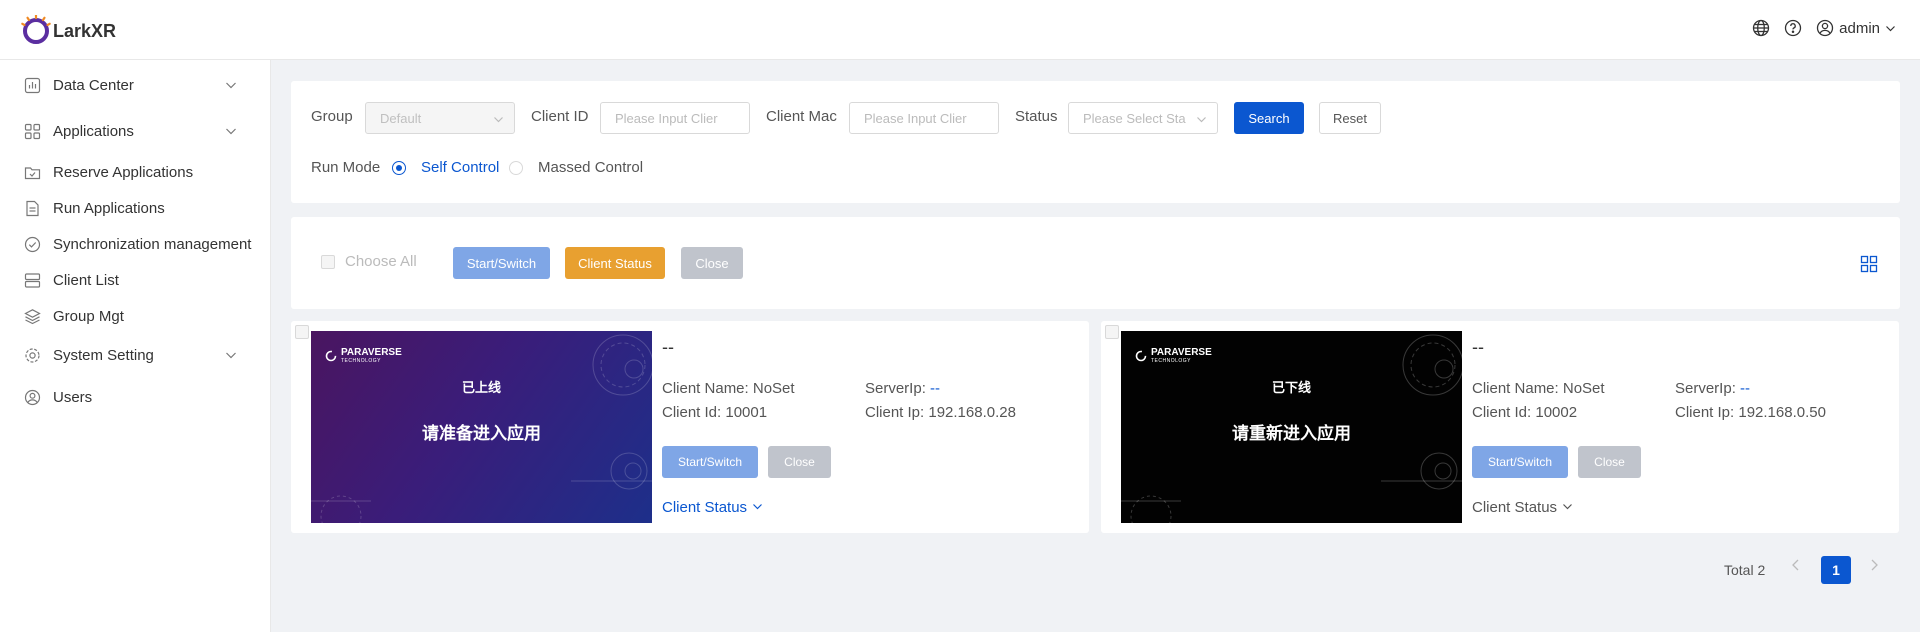 This screenshot has height=632, width=1920. Describe the element at coordinates (560, 116) in the screenshot. I see `client-id-label: Client ID` at that location.